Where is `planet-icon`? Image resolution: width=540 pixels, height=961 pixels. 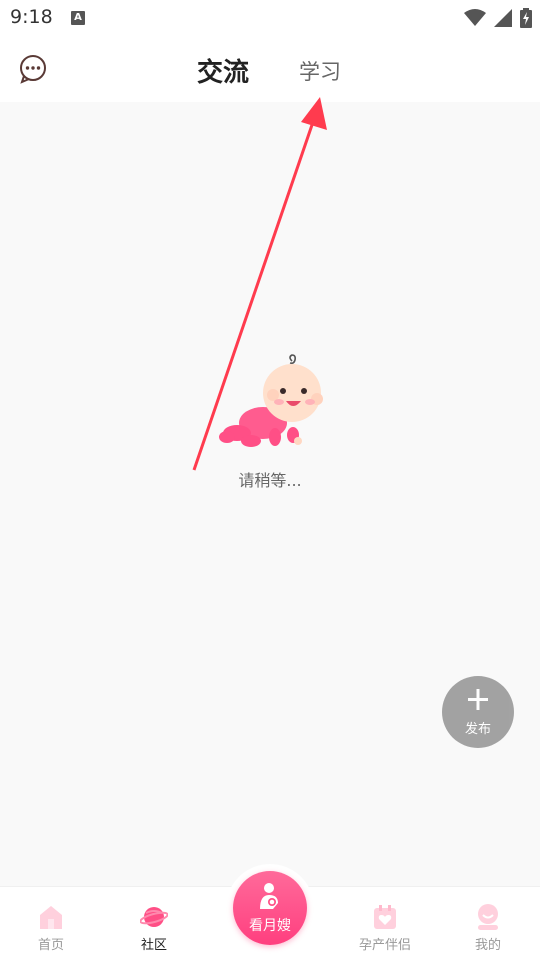 planet-icon is located at coordinates (154, 917).